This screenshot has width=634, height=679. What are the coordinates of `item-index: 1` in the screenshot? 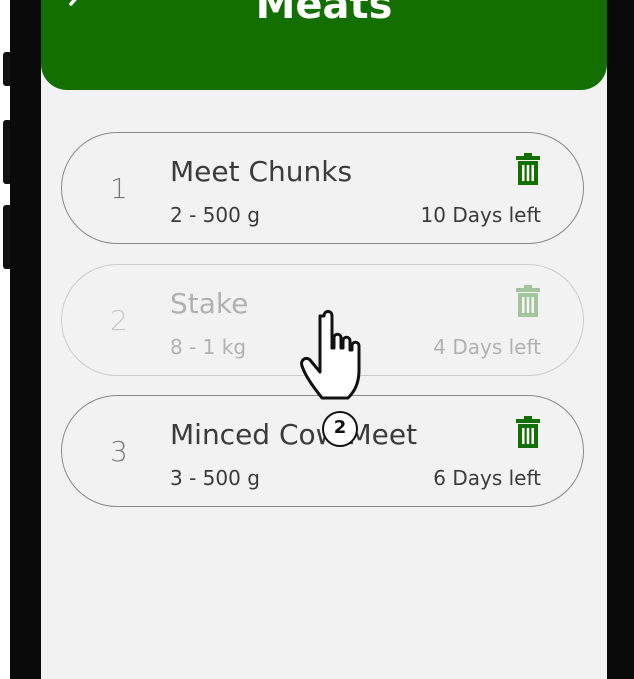 It's located at (119, 188).